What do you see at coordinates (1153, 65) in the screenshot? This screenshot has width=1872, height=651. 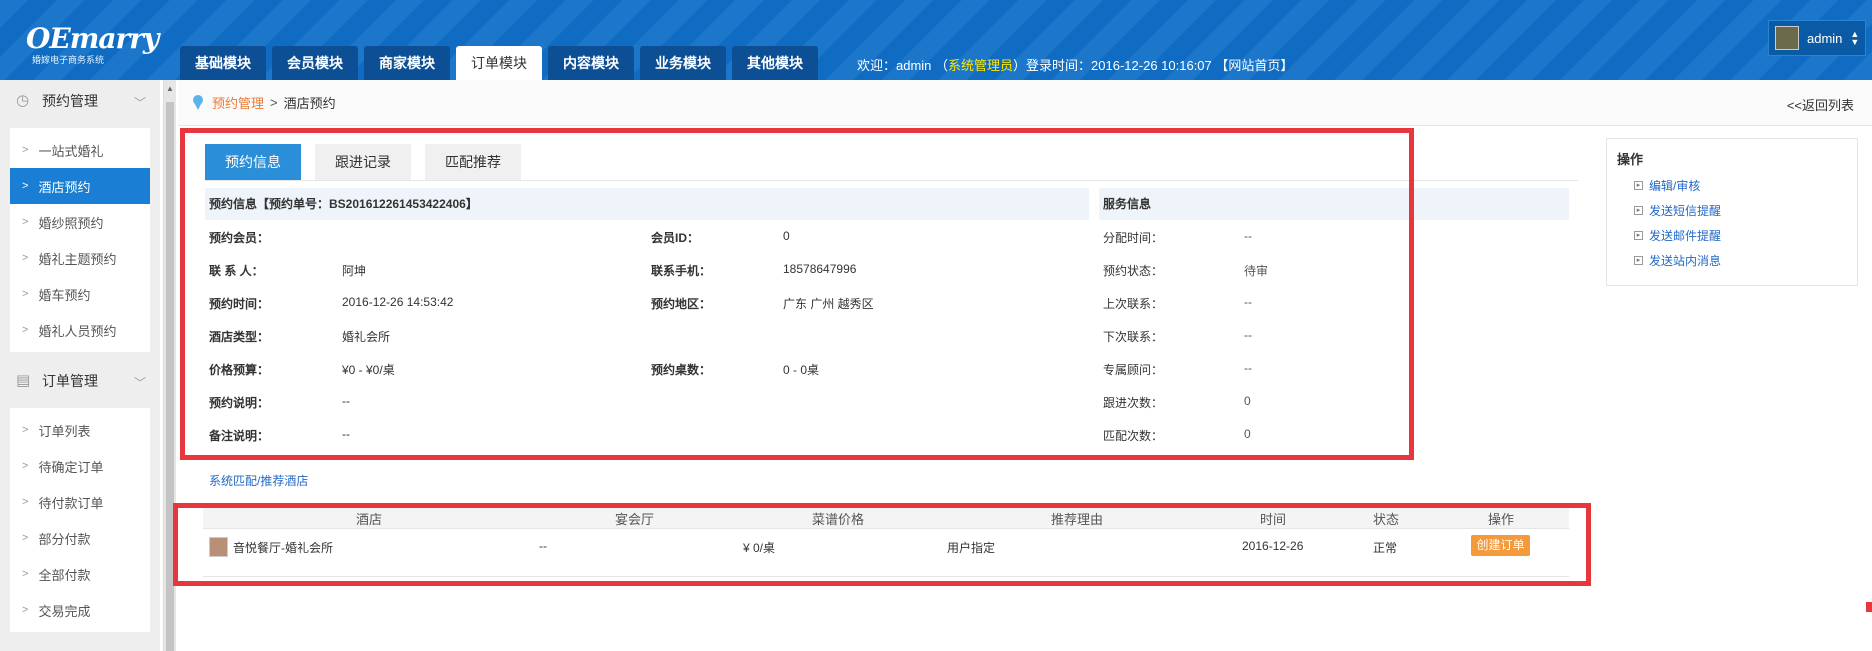 I see `welcome-suffix: ）登录时间：2016-12-26 10:16:07 【网站首页】` at bounding box center [1153, 65].